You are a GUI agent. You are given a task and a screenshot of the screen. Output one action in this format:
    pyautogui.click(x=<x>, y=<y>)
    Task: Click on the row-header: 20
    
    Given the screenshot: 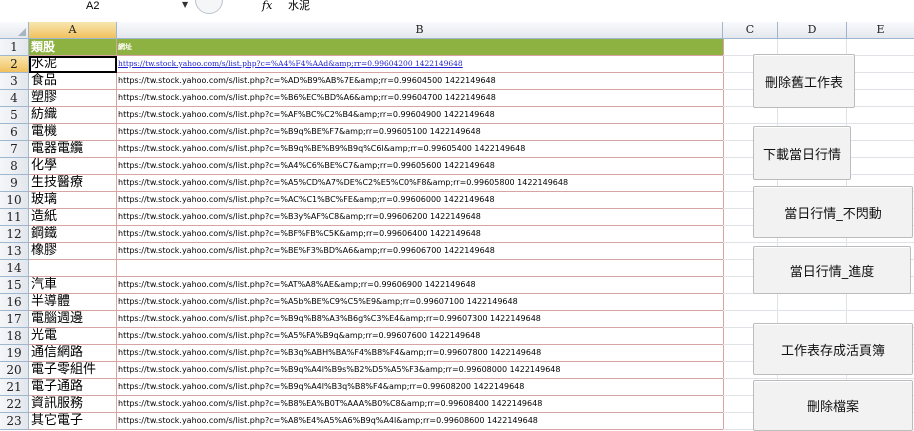 What is the action you would take?
    pyautogui.click(x=14, y=370)
    